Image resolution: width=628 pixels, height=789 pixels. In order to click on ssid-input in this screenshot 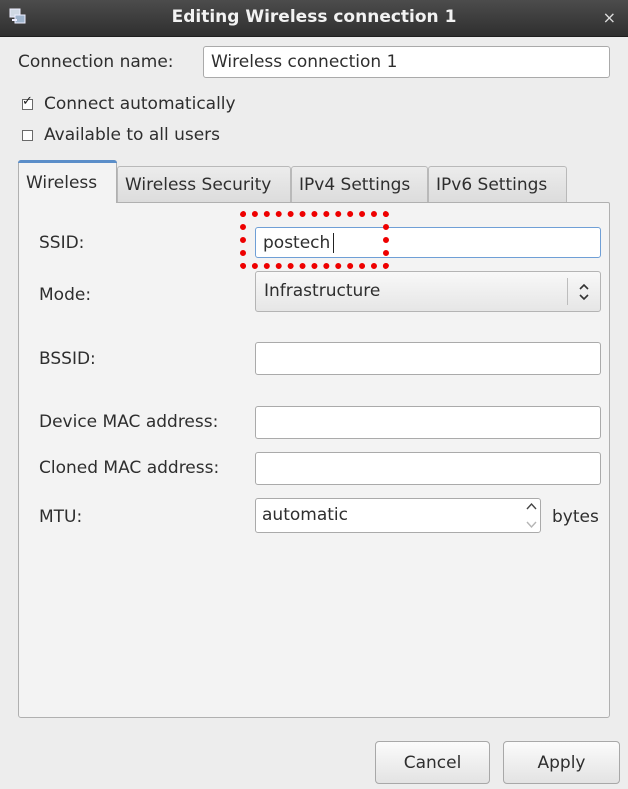, I will do `click(428, 242)`.